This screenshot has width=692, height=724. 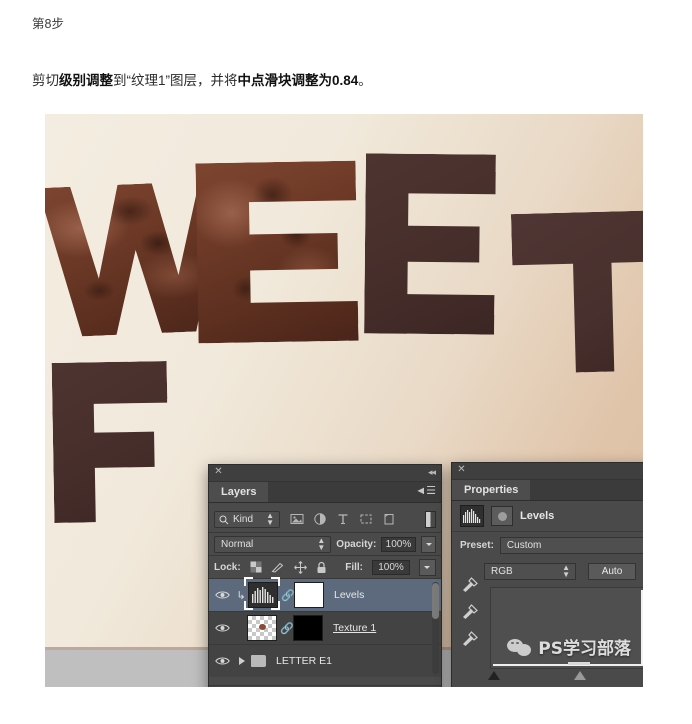 What do you see at coordinates (325, 686) in the screenshot?
I see `layers-panel-footer: fx` at bounding box center [325, 686].